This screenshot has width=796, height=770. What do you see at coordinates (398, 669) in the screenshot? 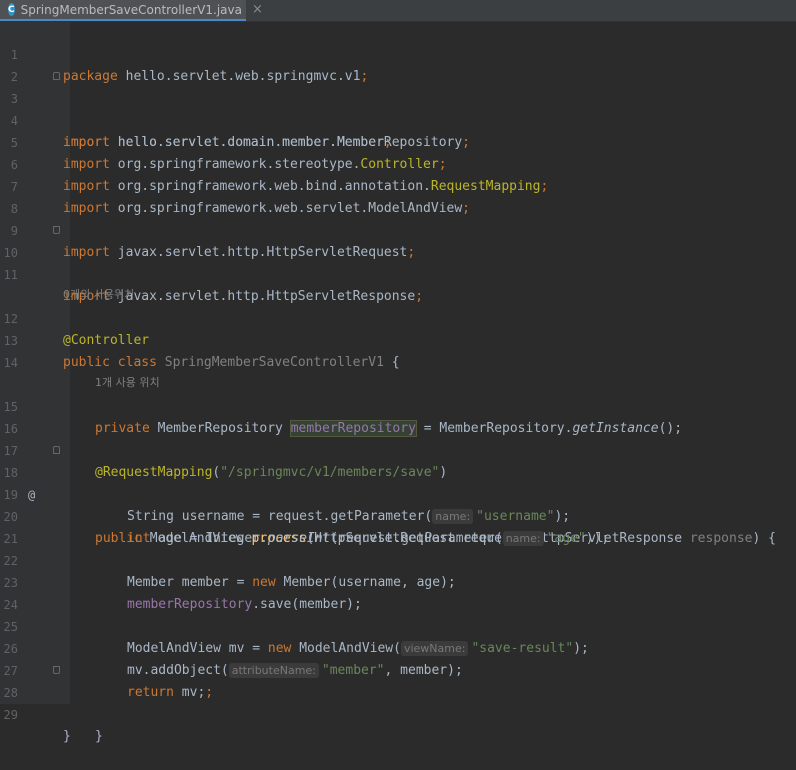
I see `code-line-27: 27 return mv;;` at bounding box center [398, 669].